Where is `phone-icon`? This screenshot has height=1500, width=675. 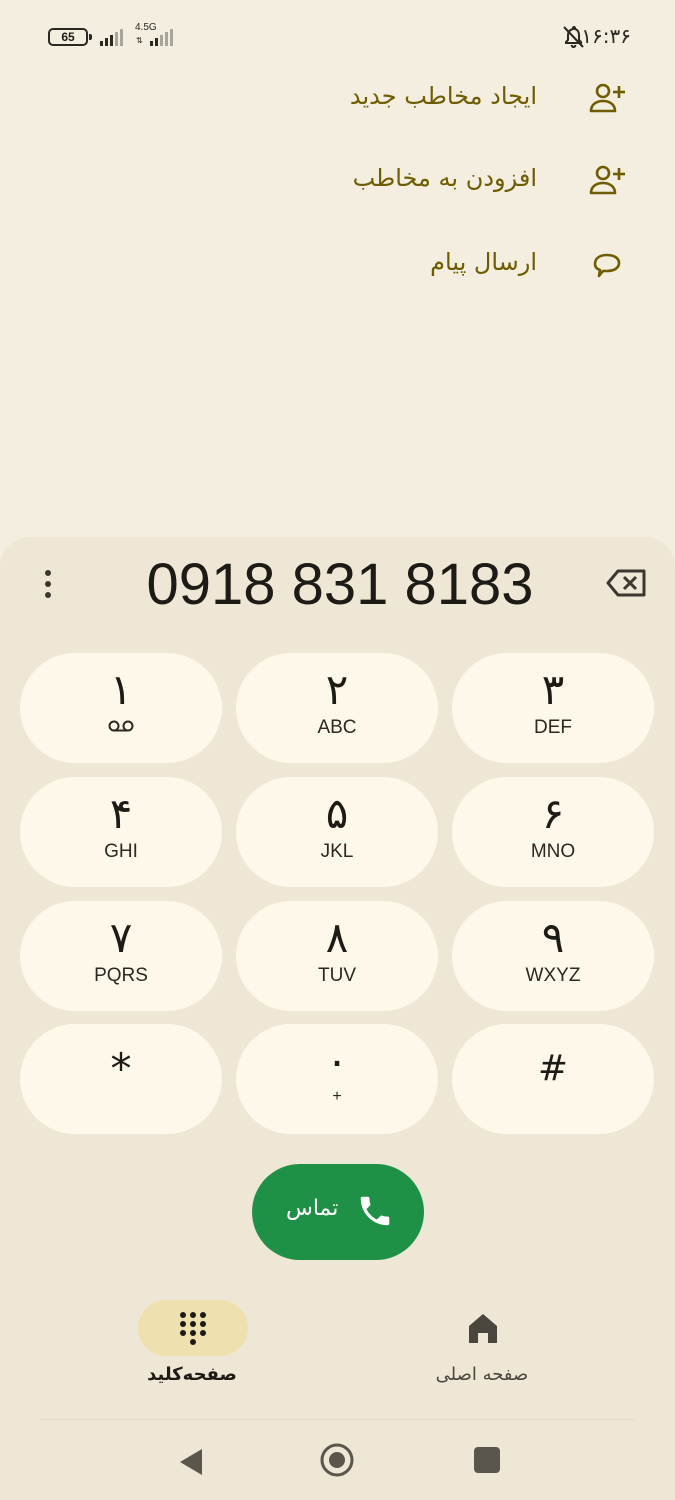
phone-icon is located at coordinates (375, 1211).